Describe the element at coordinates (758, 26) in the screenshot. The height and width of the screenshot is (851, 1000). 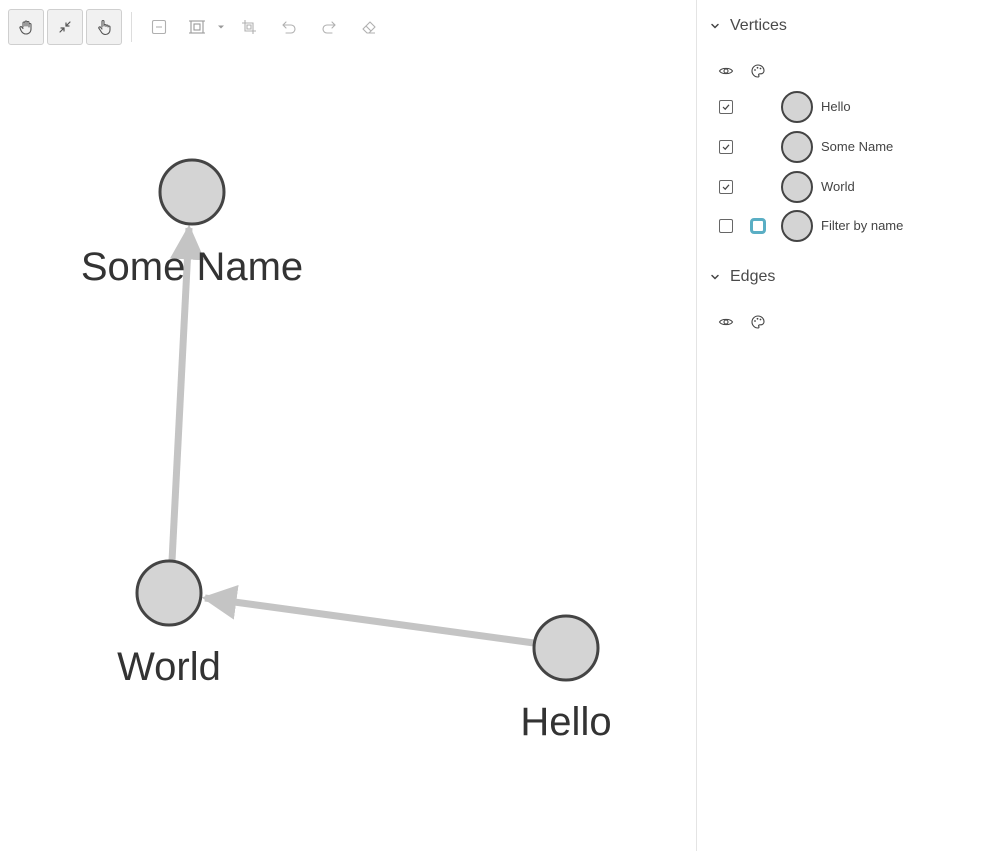
I see `vertices-section-title: Vertices` at that location.